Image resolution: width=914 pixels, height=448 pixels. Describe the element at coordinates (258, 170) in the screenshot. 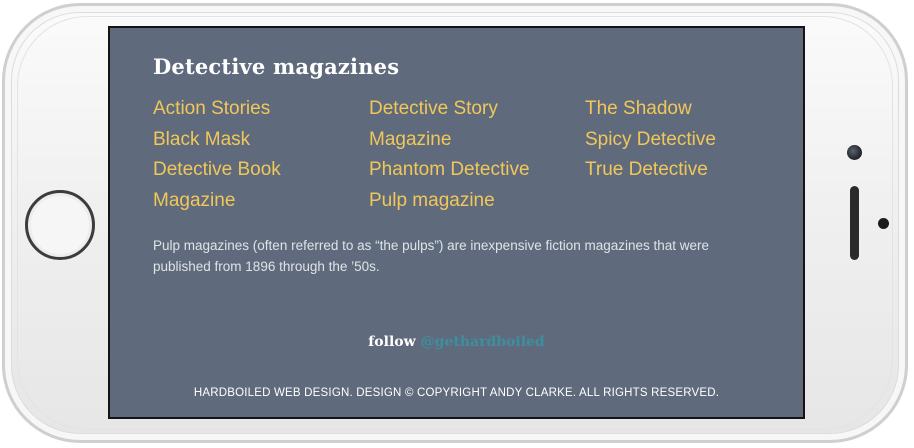

I see `magazine-link: Detective Book` at that location.